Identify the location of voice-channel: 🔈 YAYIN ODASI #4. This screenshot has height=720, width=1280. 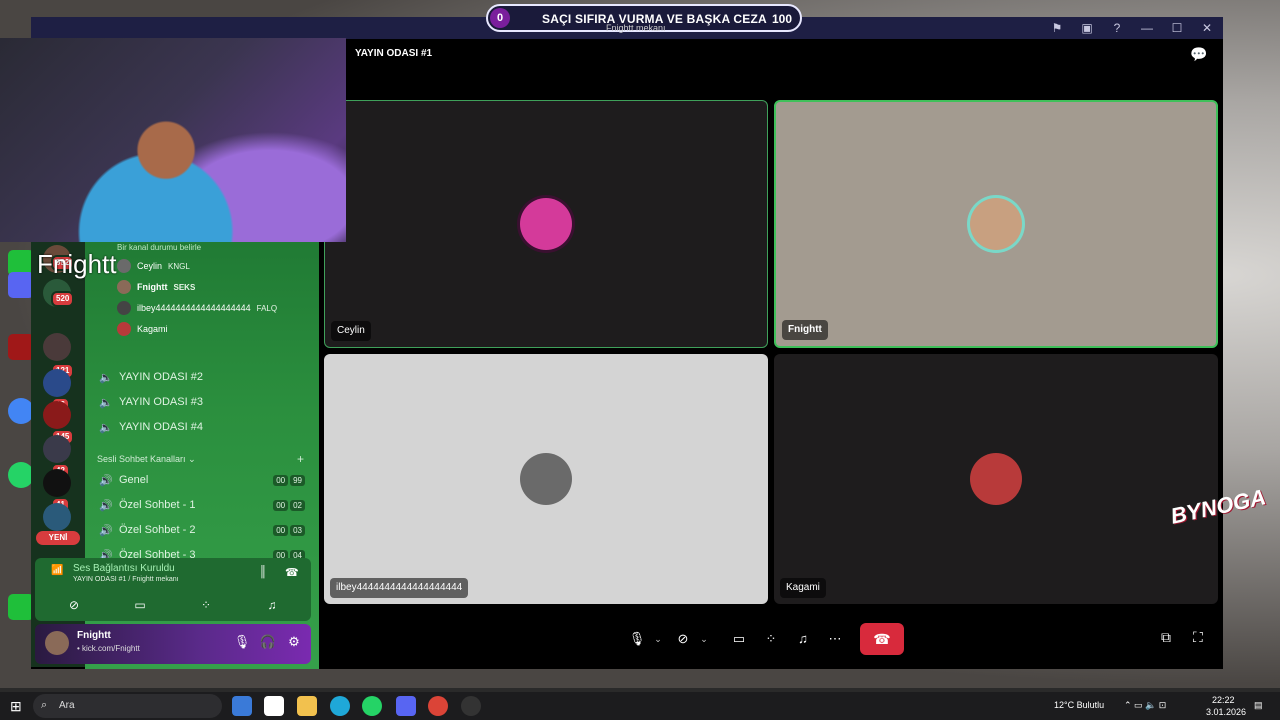
(202, 427).